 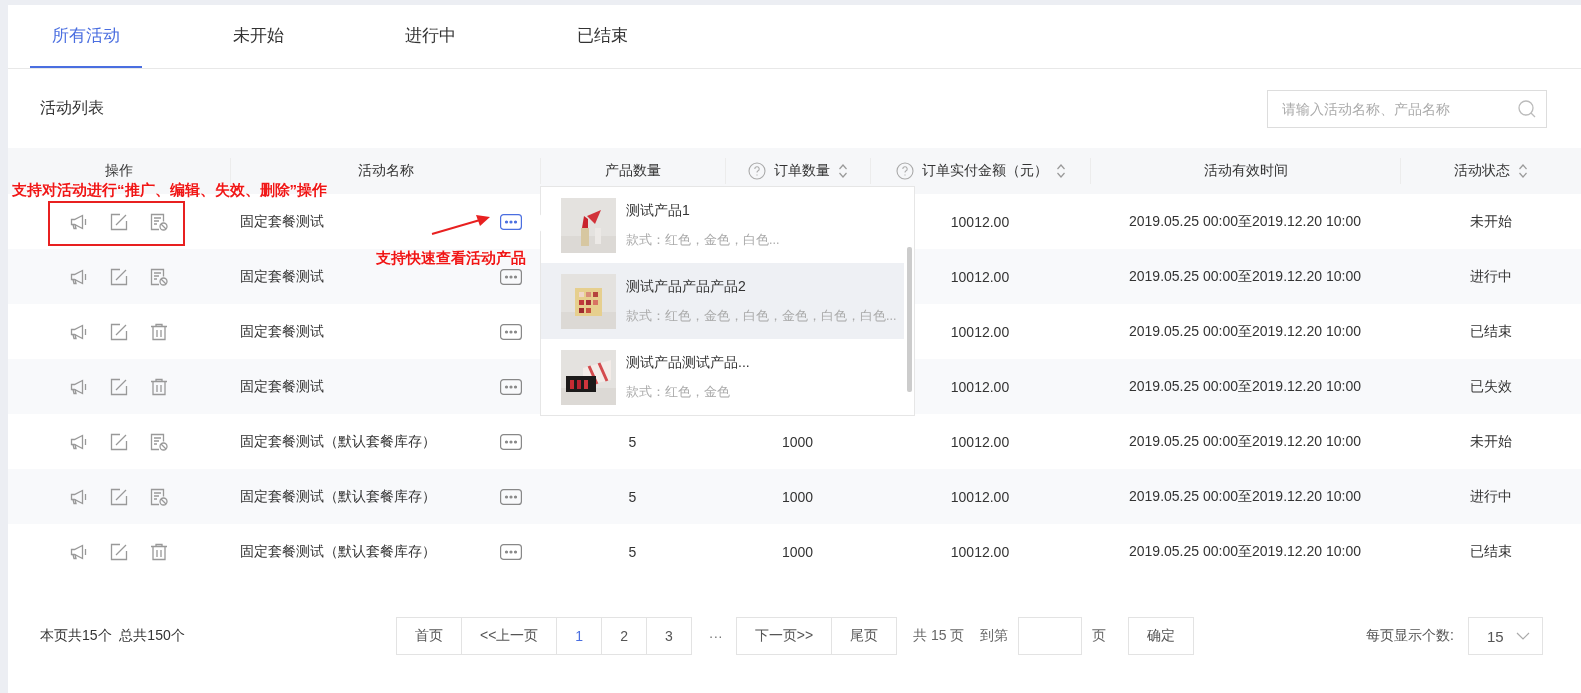 What do you see at coordinates (72, 108) in the screenshot?
I see `list-title: 活动列表` at bounding box center [72, 108].